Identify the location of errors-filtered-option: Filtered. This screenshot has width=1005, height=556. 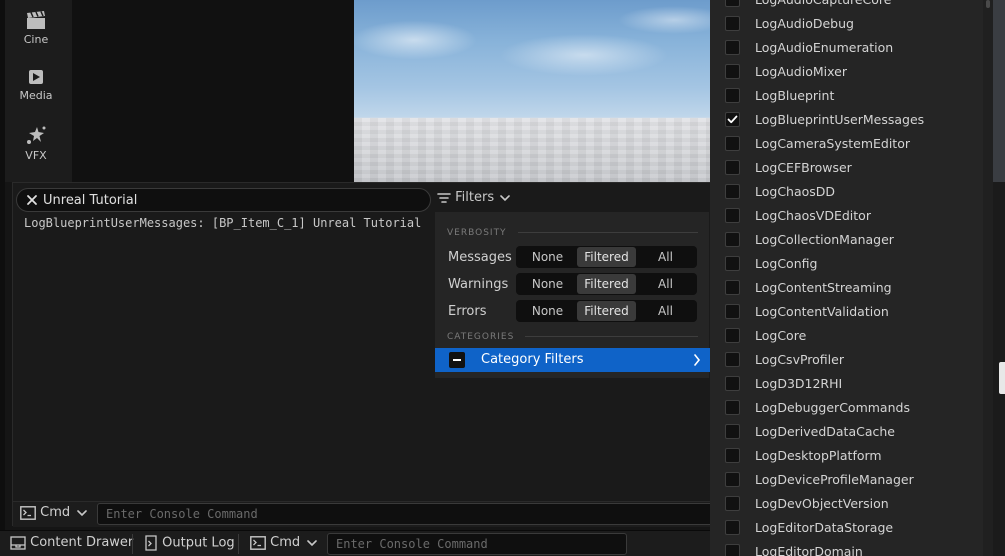
(606, 311).